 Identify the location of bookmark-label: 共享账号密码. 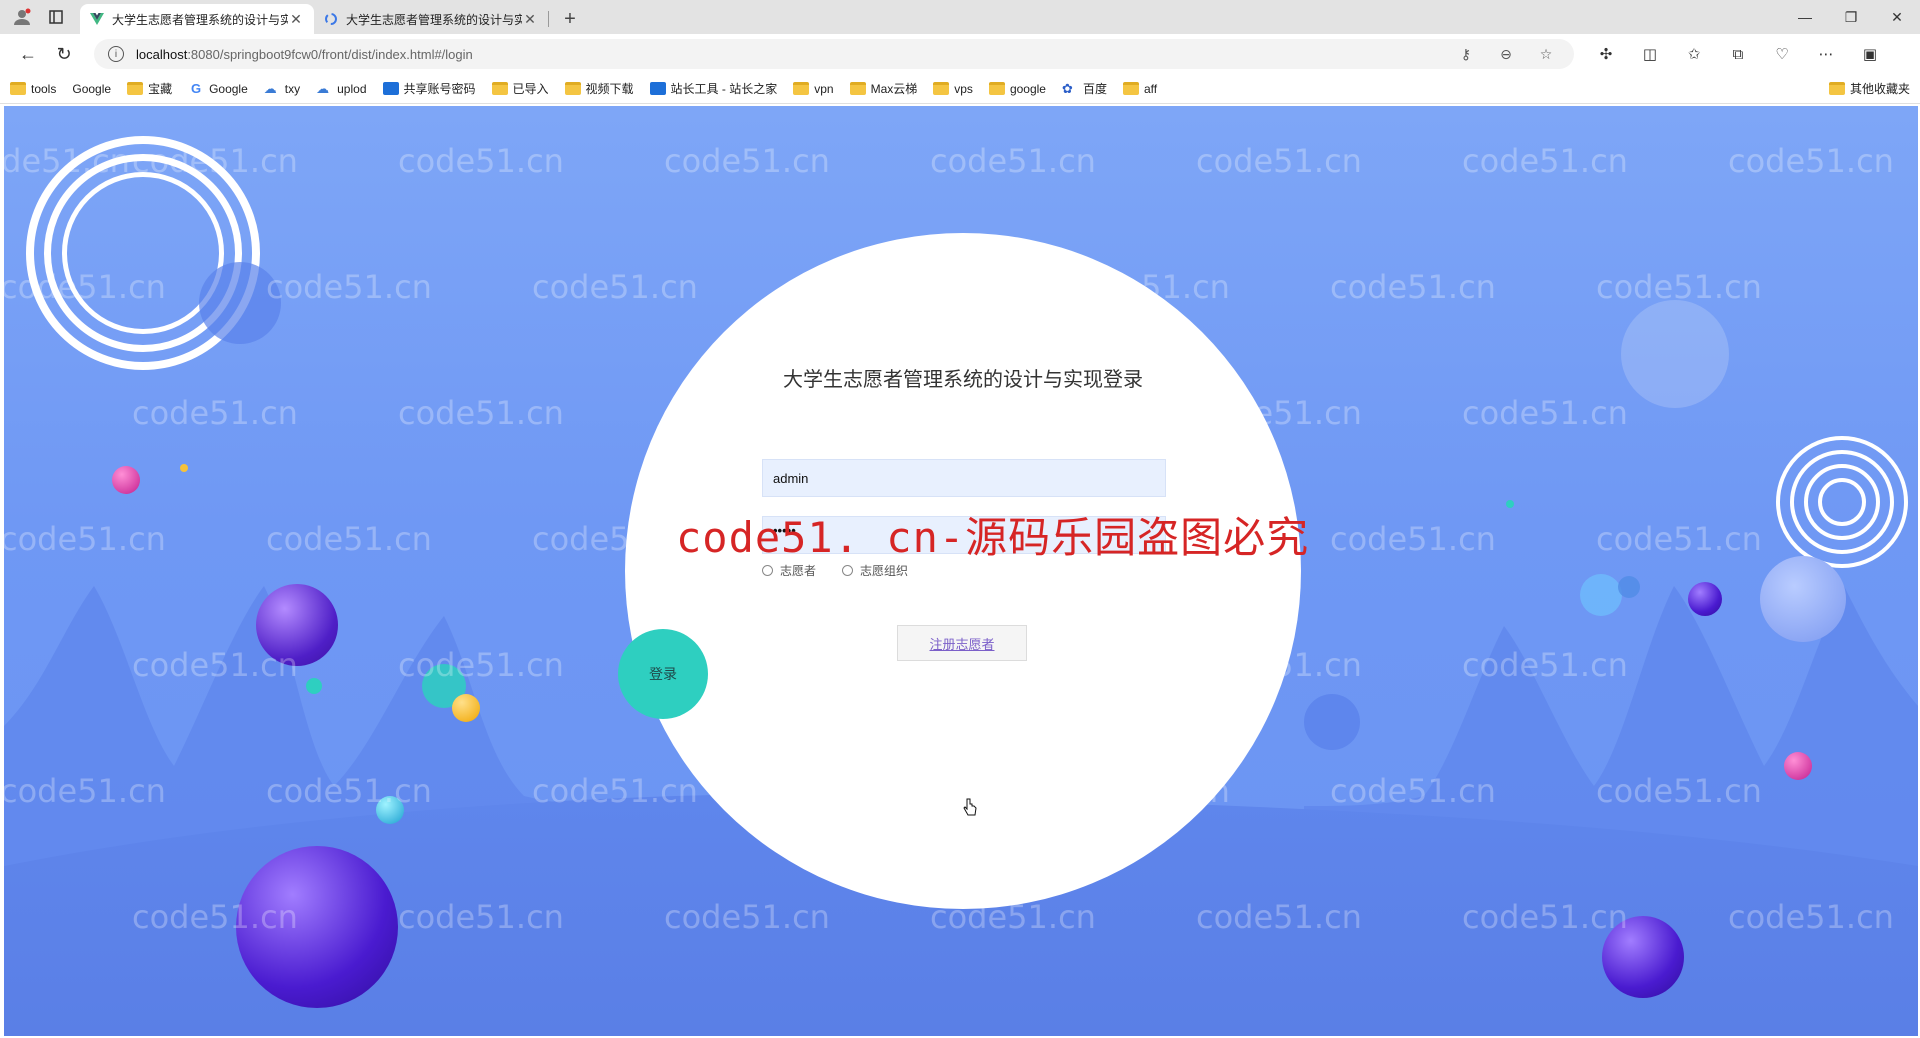
(439, 89).